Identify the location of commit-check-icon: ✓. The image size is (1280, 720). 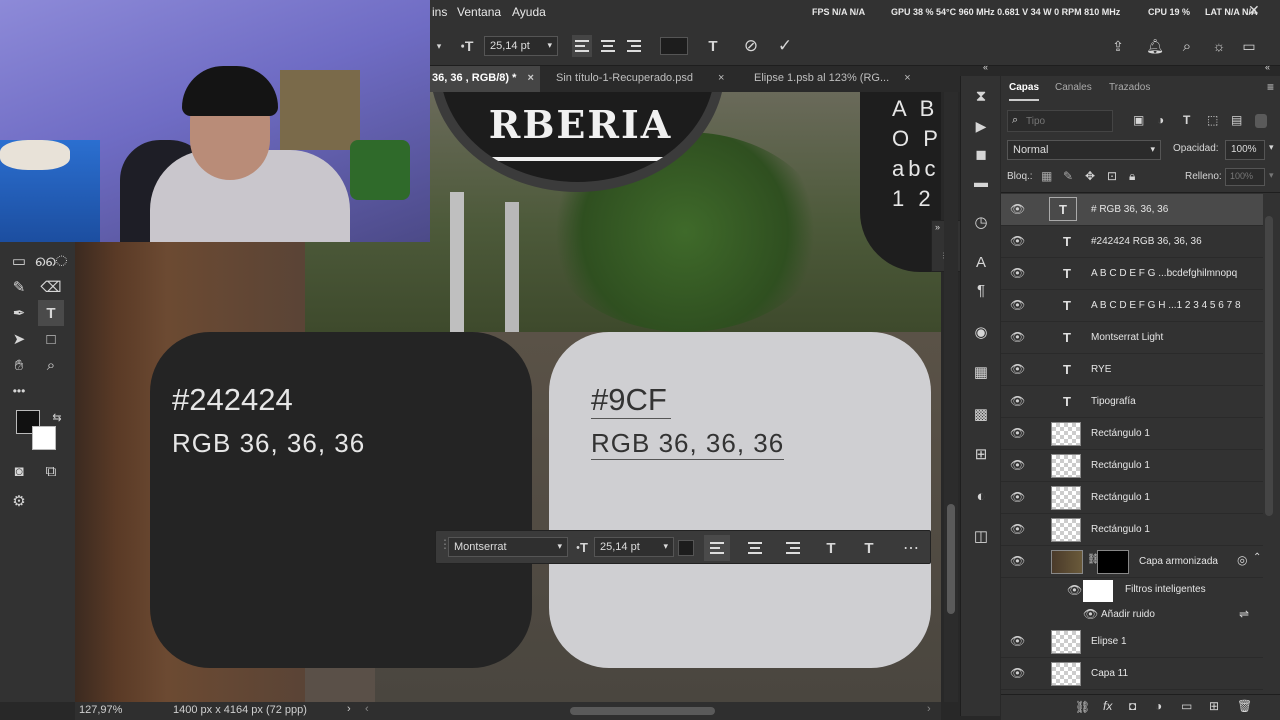
(785, 46).